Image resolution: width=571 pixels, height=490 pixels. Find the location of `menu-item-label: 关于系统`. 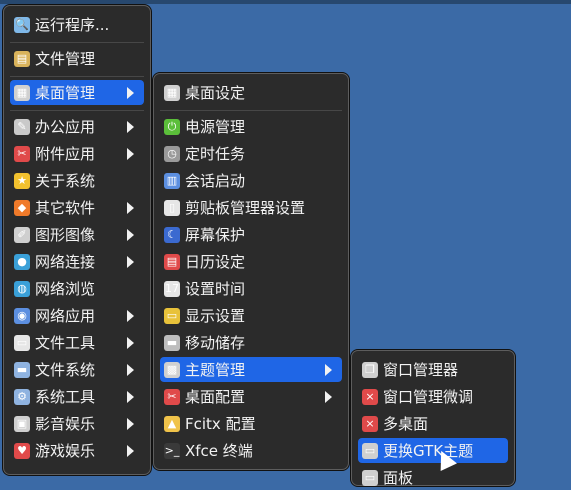

menu-item-label: 关于系统 is located at coordinates (65, 181).